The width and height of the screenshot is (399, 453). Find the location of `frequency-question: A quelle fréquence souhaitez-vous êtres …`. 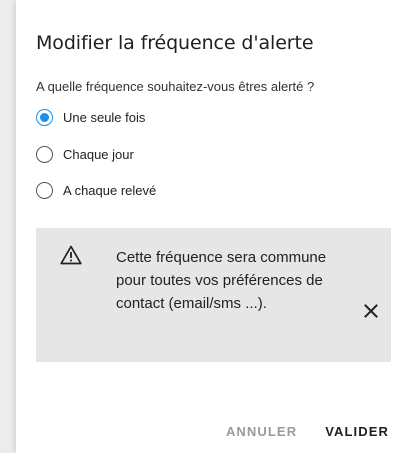

frequency-question: A quelle fréquence souhaitez-vous êtres … is located at coordinates (175, 86).